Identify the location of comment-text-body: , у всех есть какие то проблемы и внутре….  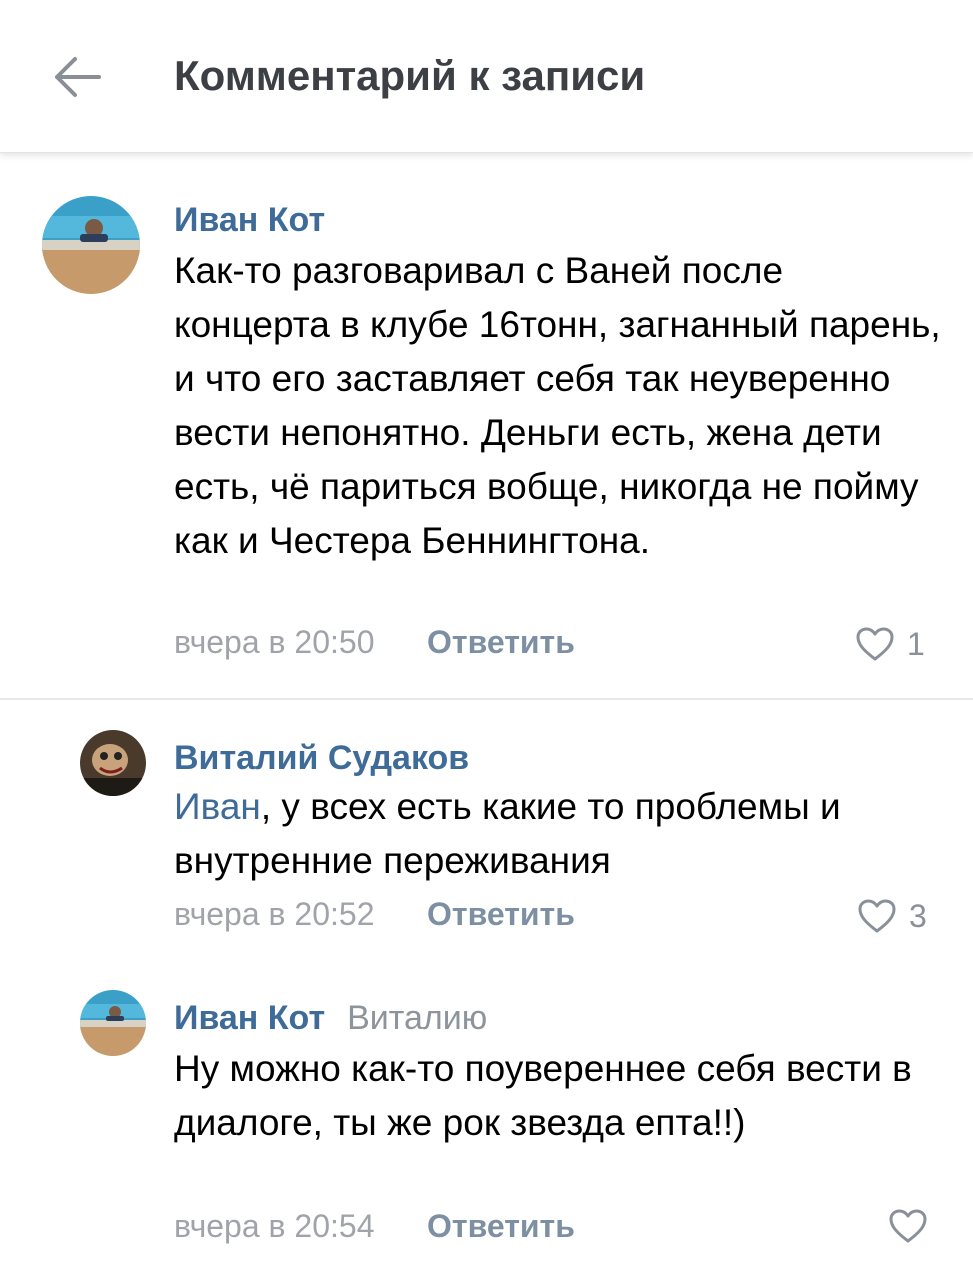
(507, 833).